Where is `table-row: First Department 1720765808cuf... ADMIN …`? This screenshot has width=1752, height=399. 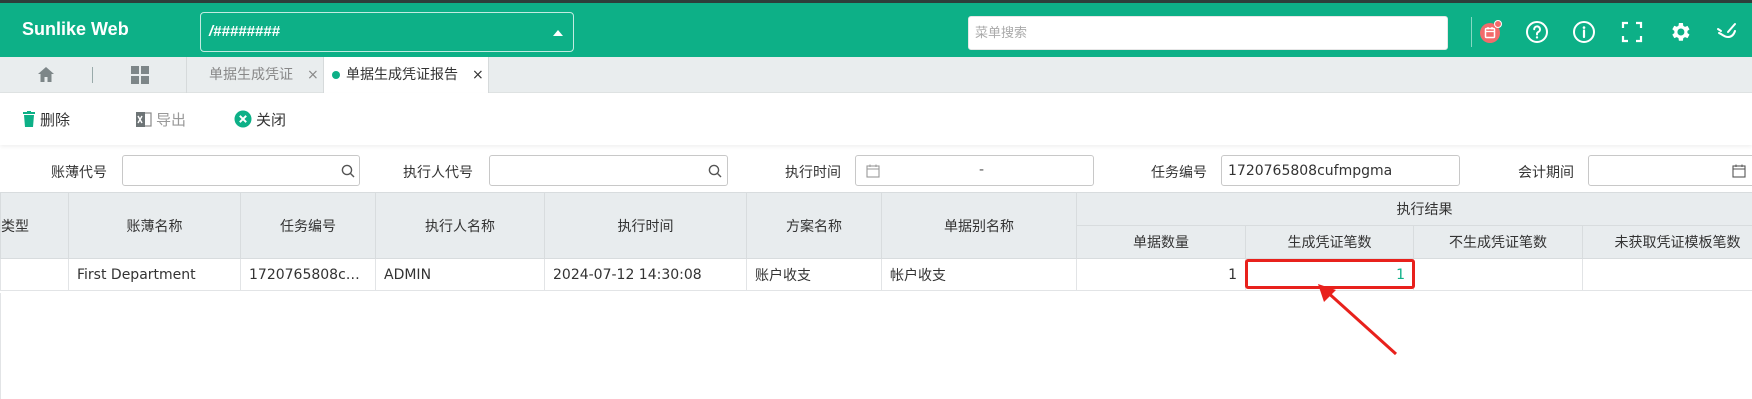
table-row: First Department 1720765808cuf... ADMIN … is located at coordinates (876, 274).